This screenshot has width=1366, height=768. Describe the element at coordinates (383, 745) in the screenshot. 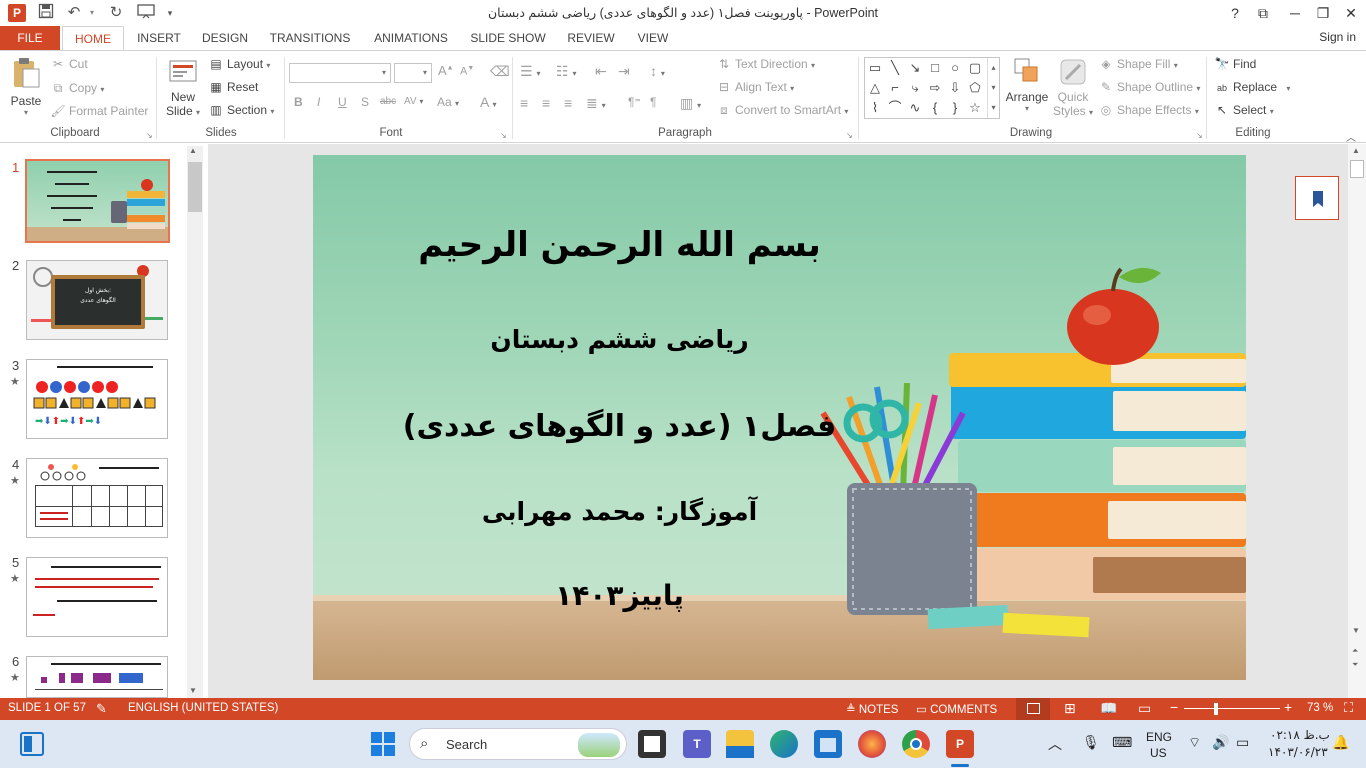

I see `windows-start-icon` at that location.